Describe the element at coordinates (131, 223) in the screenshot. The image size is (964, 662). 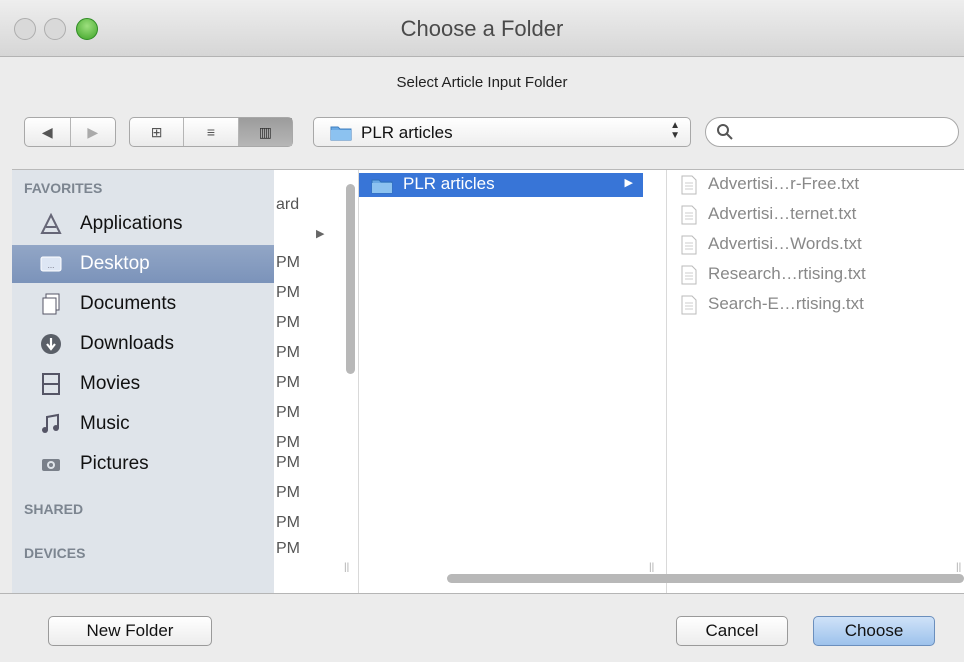
I see `sidebar-item-label: Applications` at that location.